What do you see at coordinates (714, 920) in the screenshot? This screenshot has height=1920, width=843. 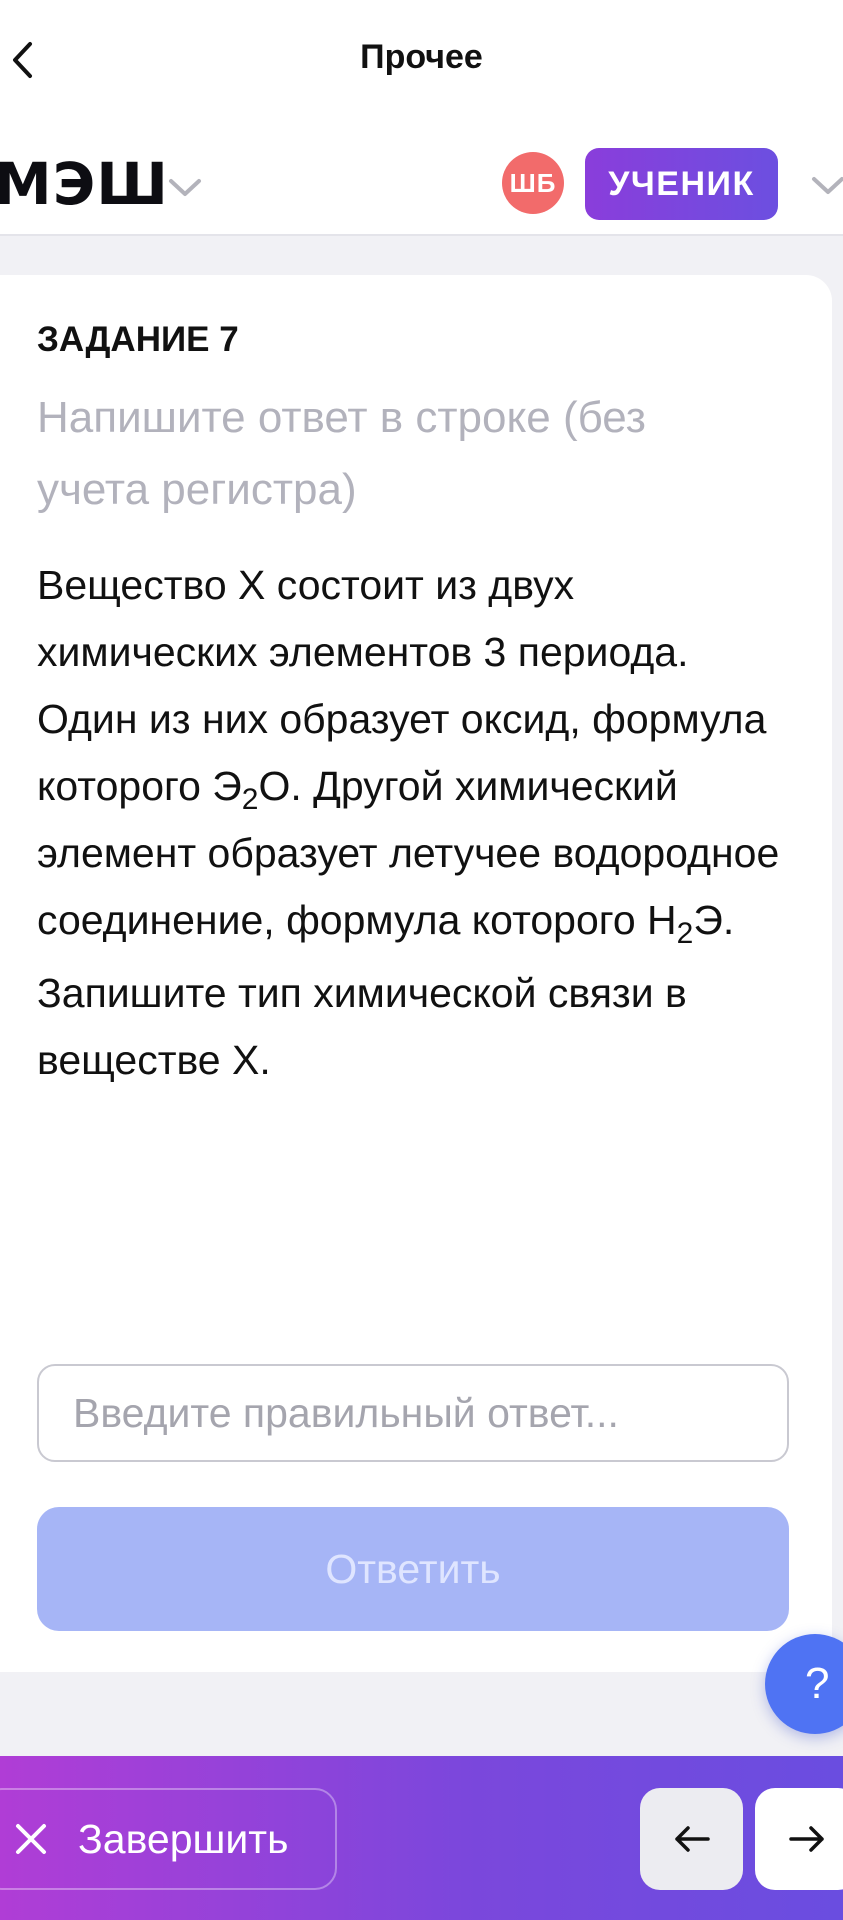 I see `question-text-segment: Э.` at bounding box center [714, 920].